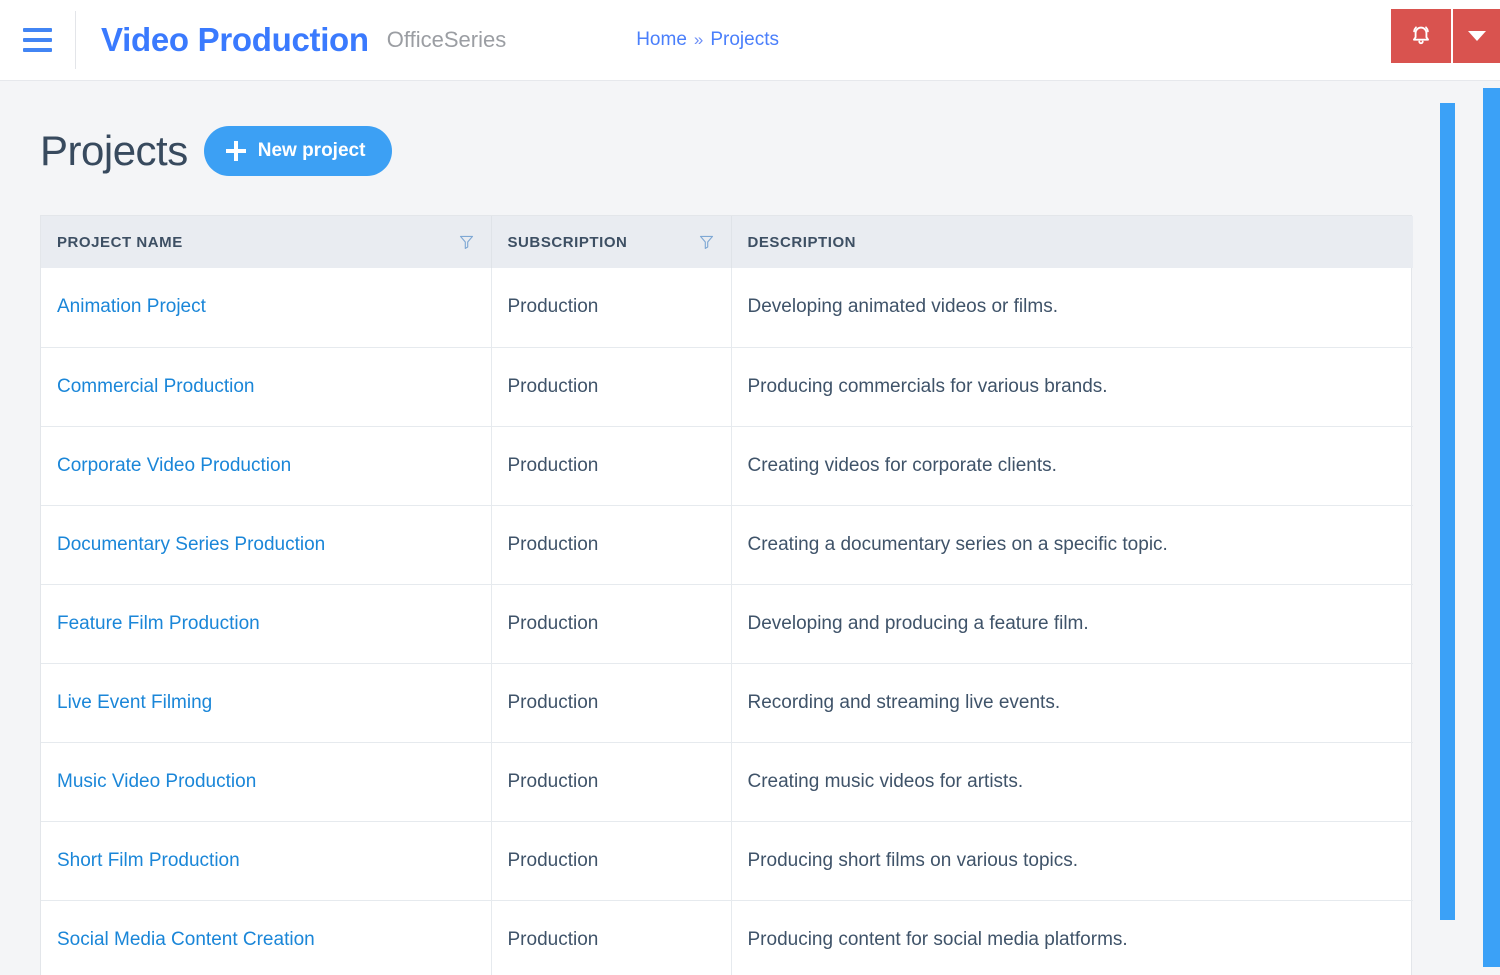  What do you see at coordinates (1072, 860) in the screenshot?
I see `cell-description: Producing short films on various topics.` at bounding box center [1072, 860].